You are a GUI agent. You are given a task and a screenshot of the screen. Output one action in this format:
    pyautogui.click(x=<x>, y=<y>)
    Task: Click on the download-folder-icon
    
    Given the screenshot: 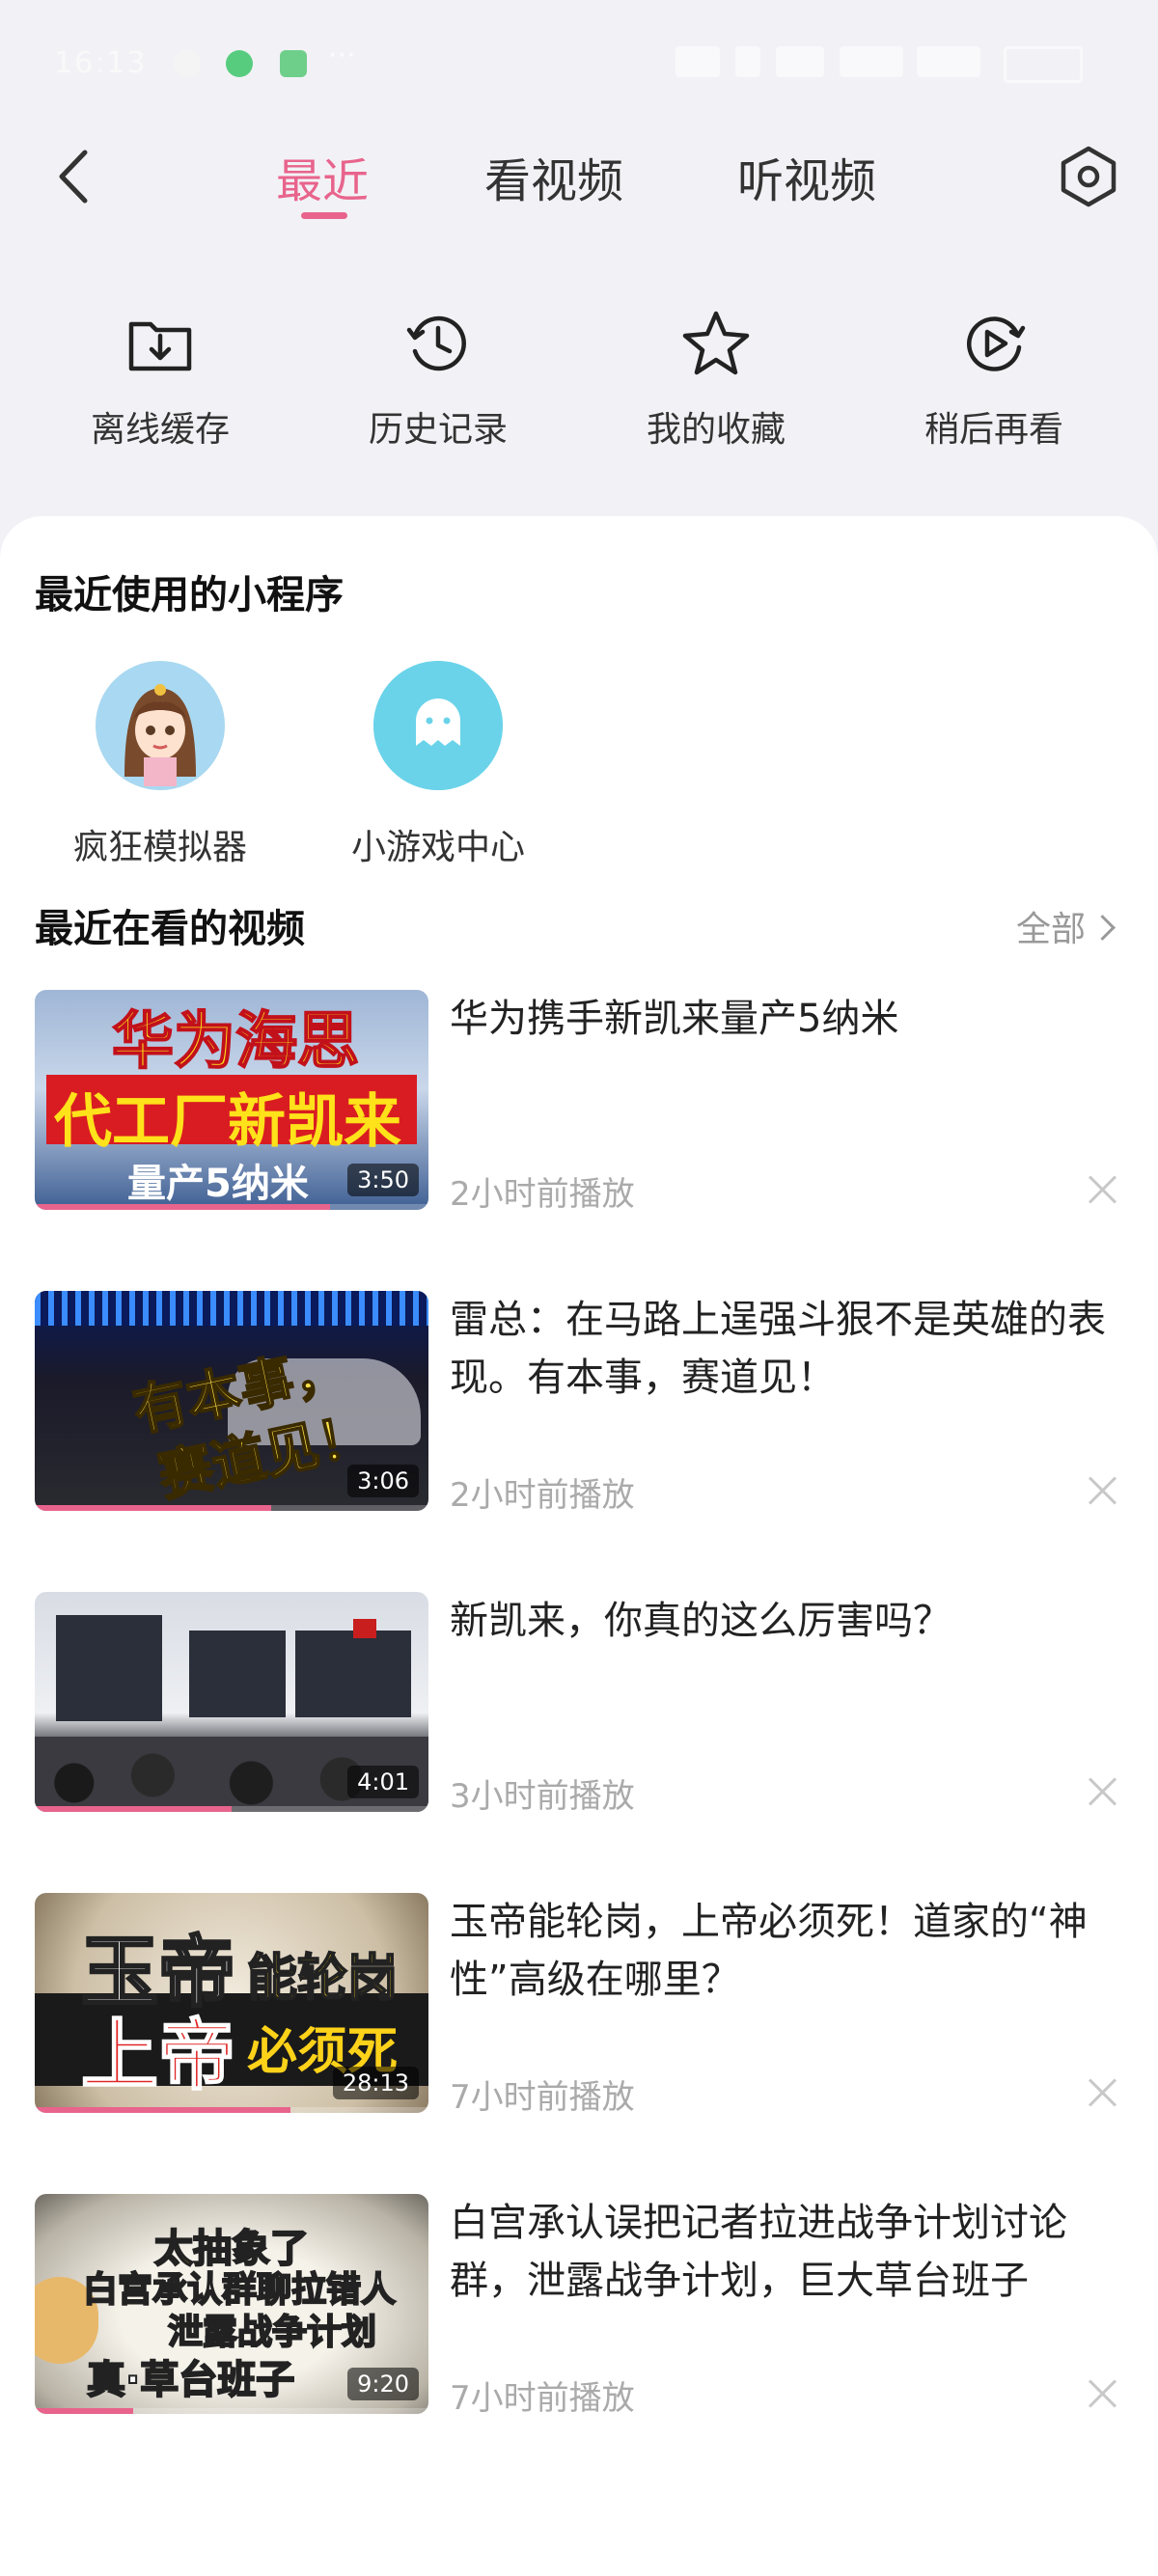 What is the action you would take?
    pyautogui.click(x=160, y=346)
    